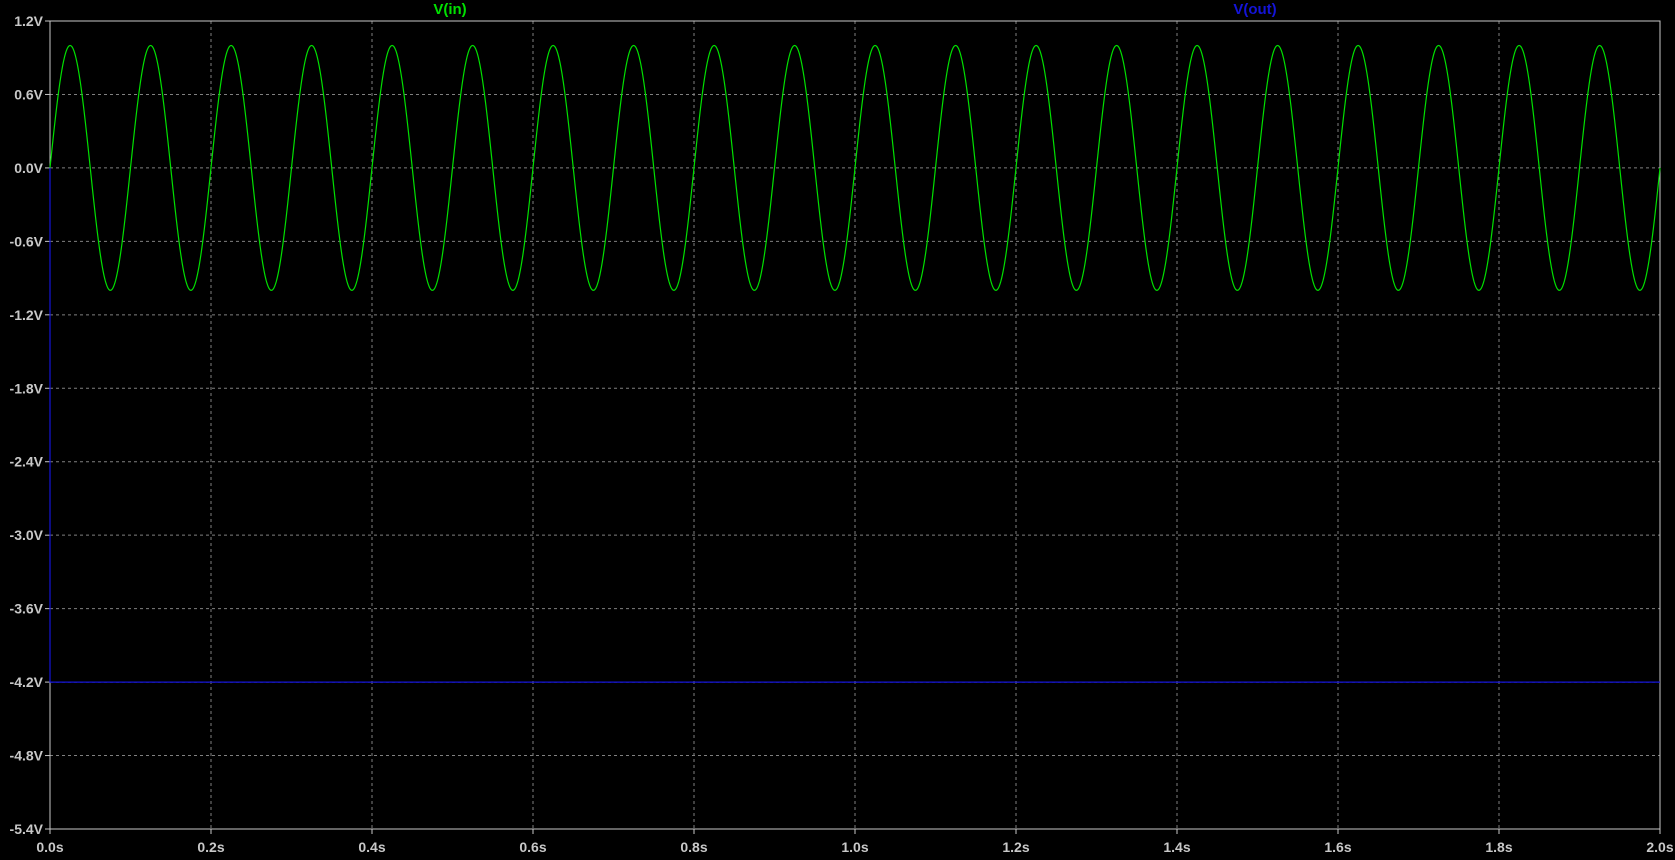 The height and width of the screenshot is (860, 1675). I want to click on x-tick-label: 0.2s, so click(210, 847).